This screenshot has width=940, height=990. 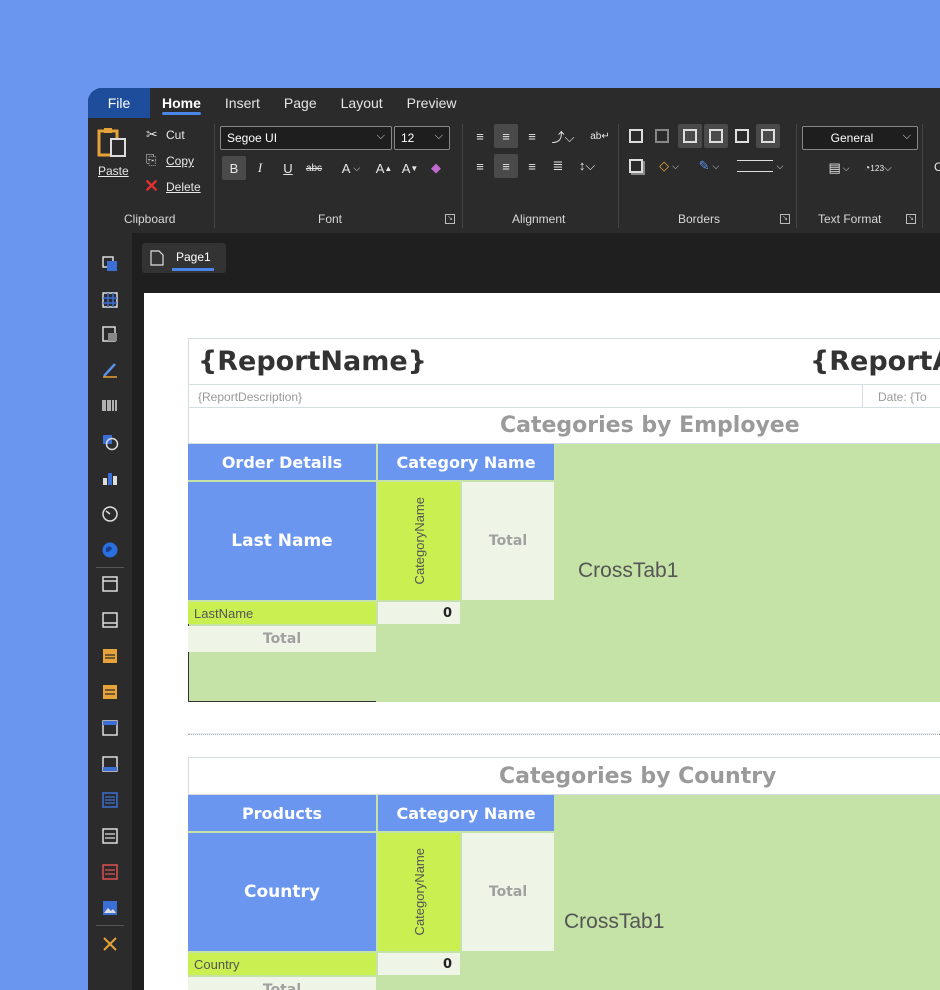 What do you see at coordinates (785, 219) in the screenshot?
I see `borders-dialog-launcher-icon: ↘` at bounding box center [785, 219].